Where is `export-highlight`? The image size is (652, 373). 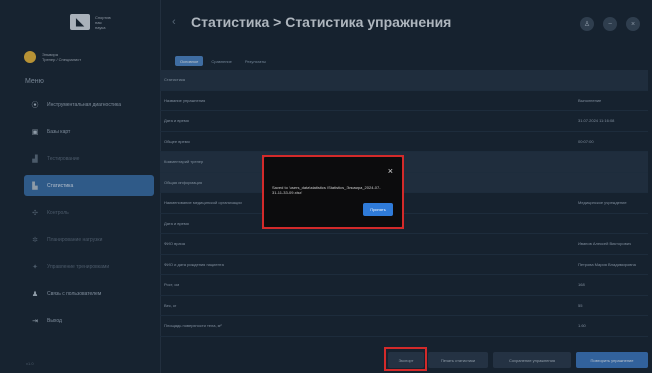
export-highlight is located at coordinates (405, 359).